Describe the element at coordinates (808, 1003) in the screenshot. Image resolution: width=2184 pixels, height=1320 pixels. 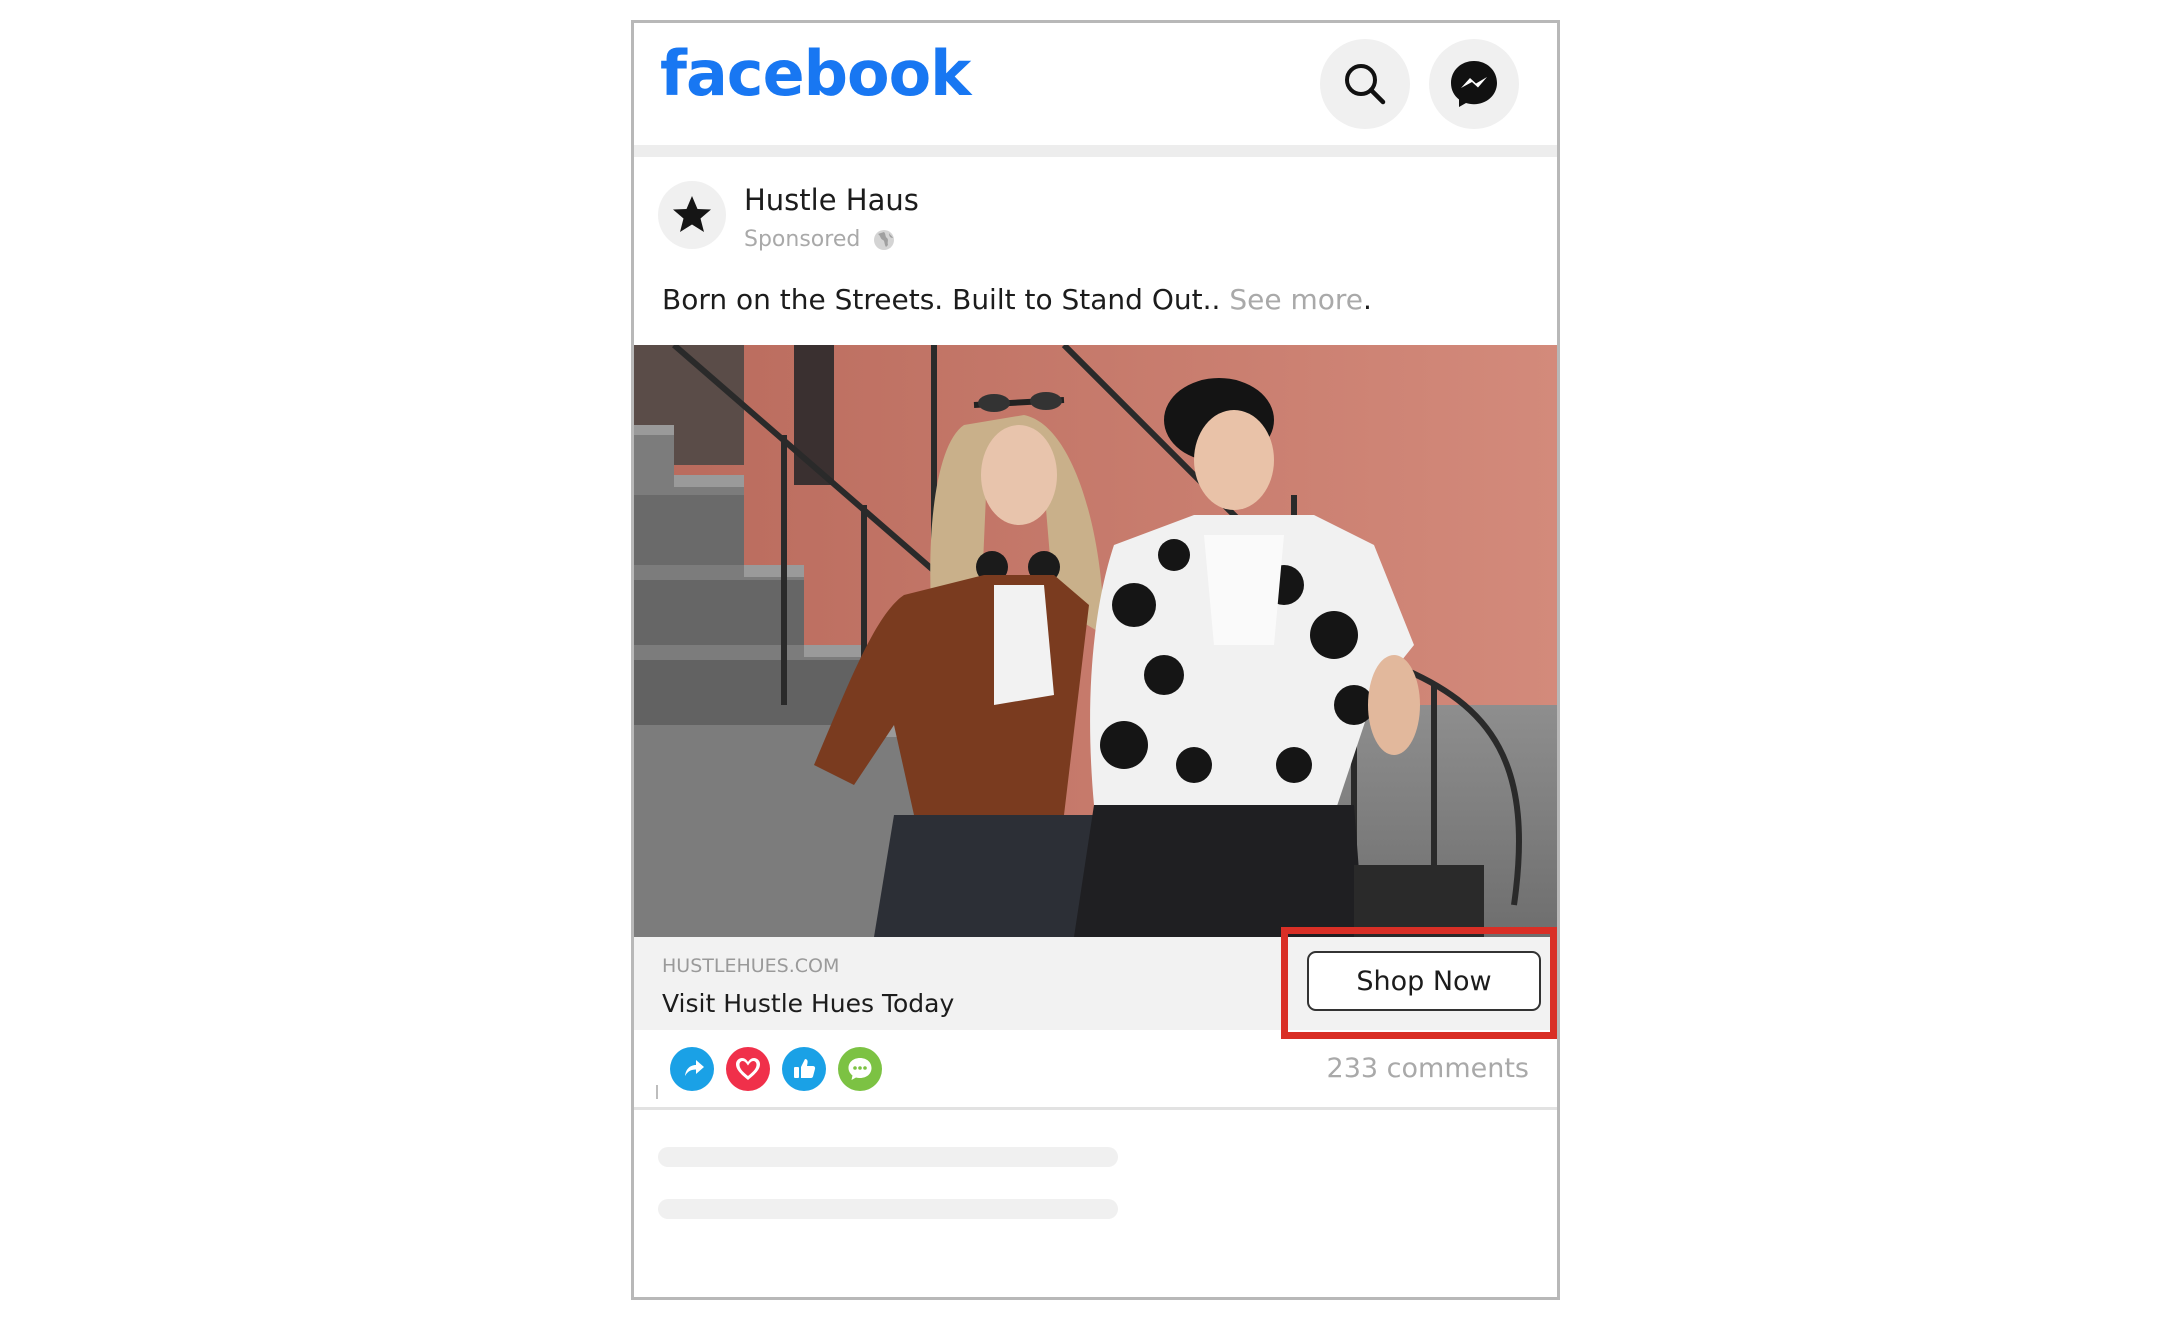
I see `link-title: Visit Hustle Hues Today` at that location.